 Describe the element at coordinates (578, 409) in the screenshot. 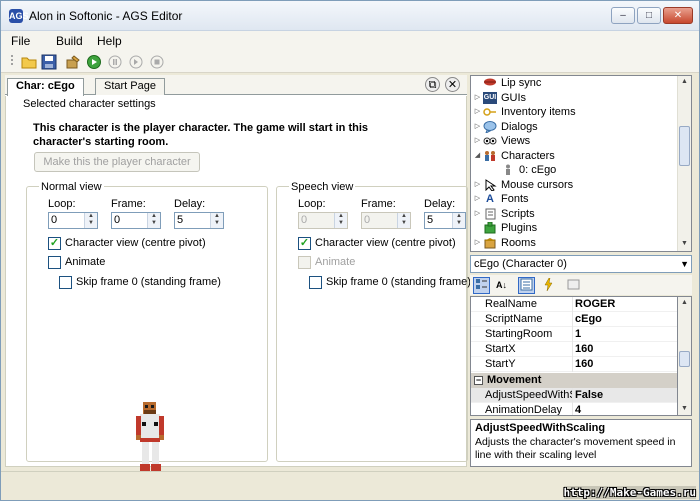

I see `property-value: 4` at that location.